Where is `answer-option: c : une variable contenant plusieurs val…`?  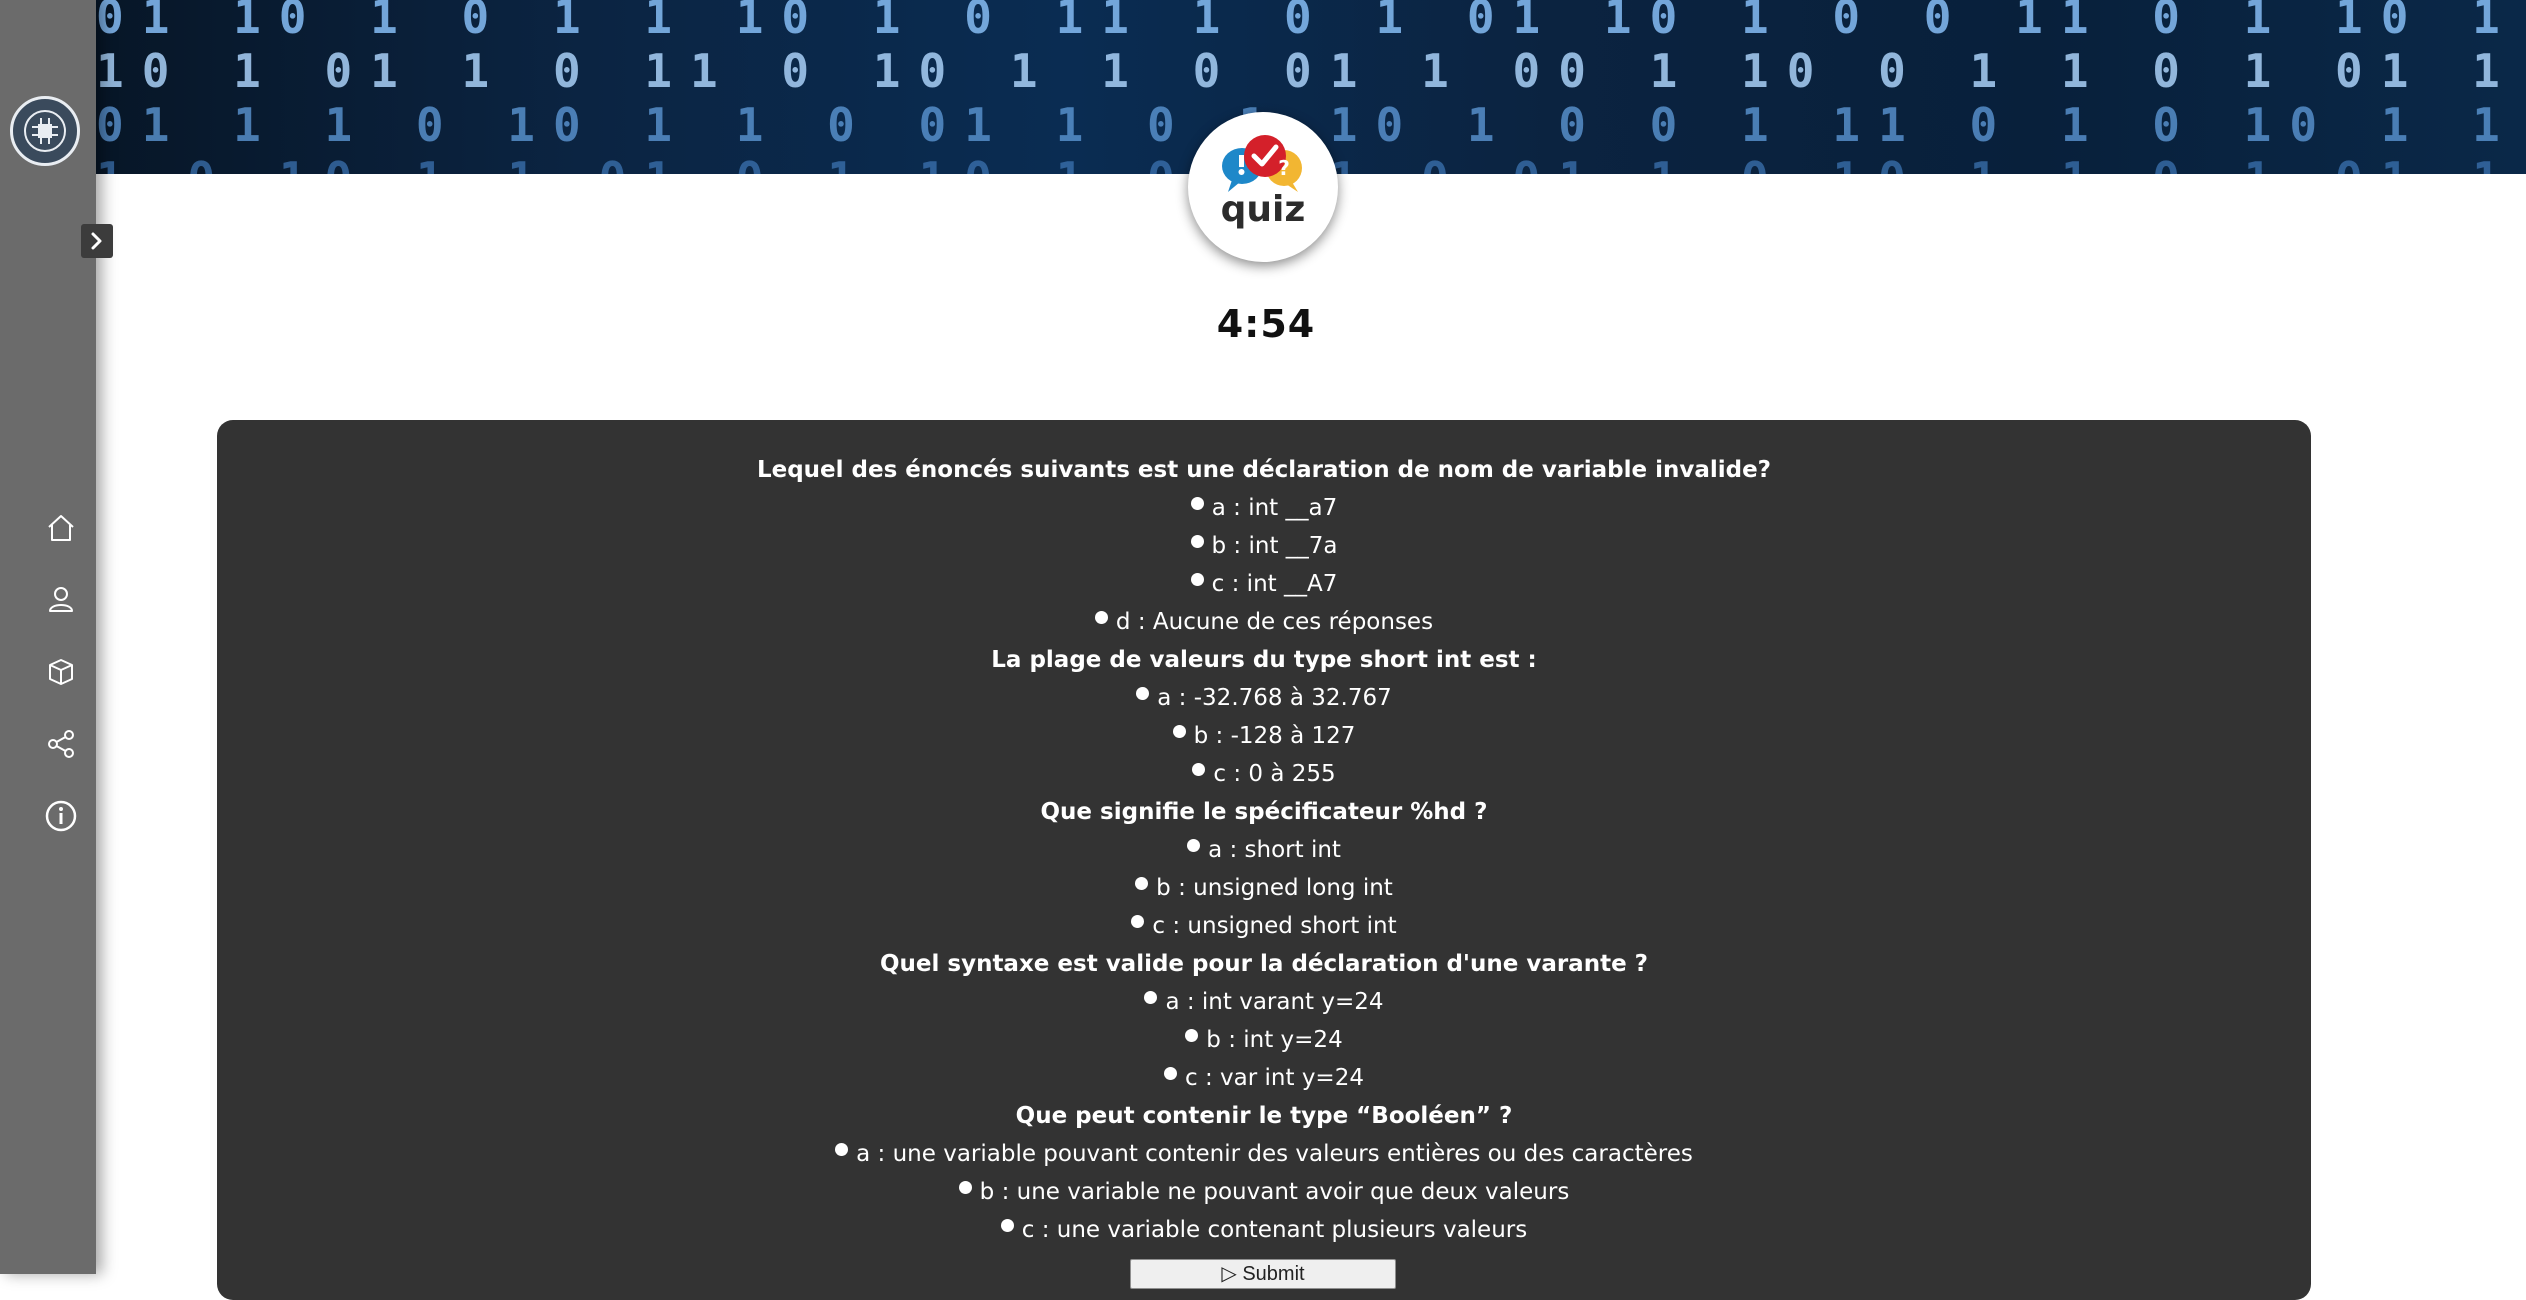
answer-option: c : une variable contenant plusieurs val… is located at coordinates (1264, 1230).